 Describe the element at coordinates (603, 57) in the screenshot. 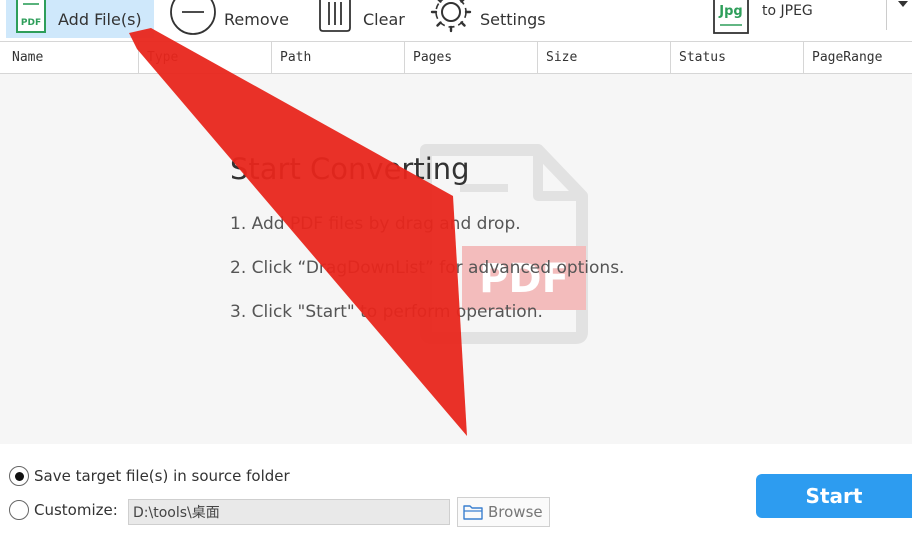

I see `column-header-size: Size` at that location.